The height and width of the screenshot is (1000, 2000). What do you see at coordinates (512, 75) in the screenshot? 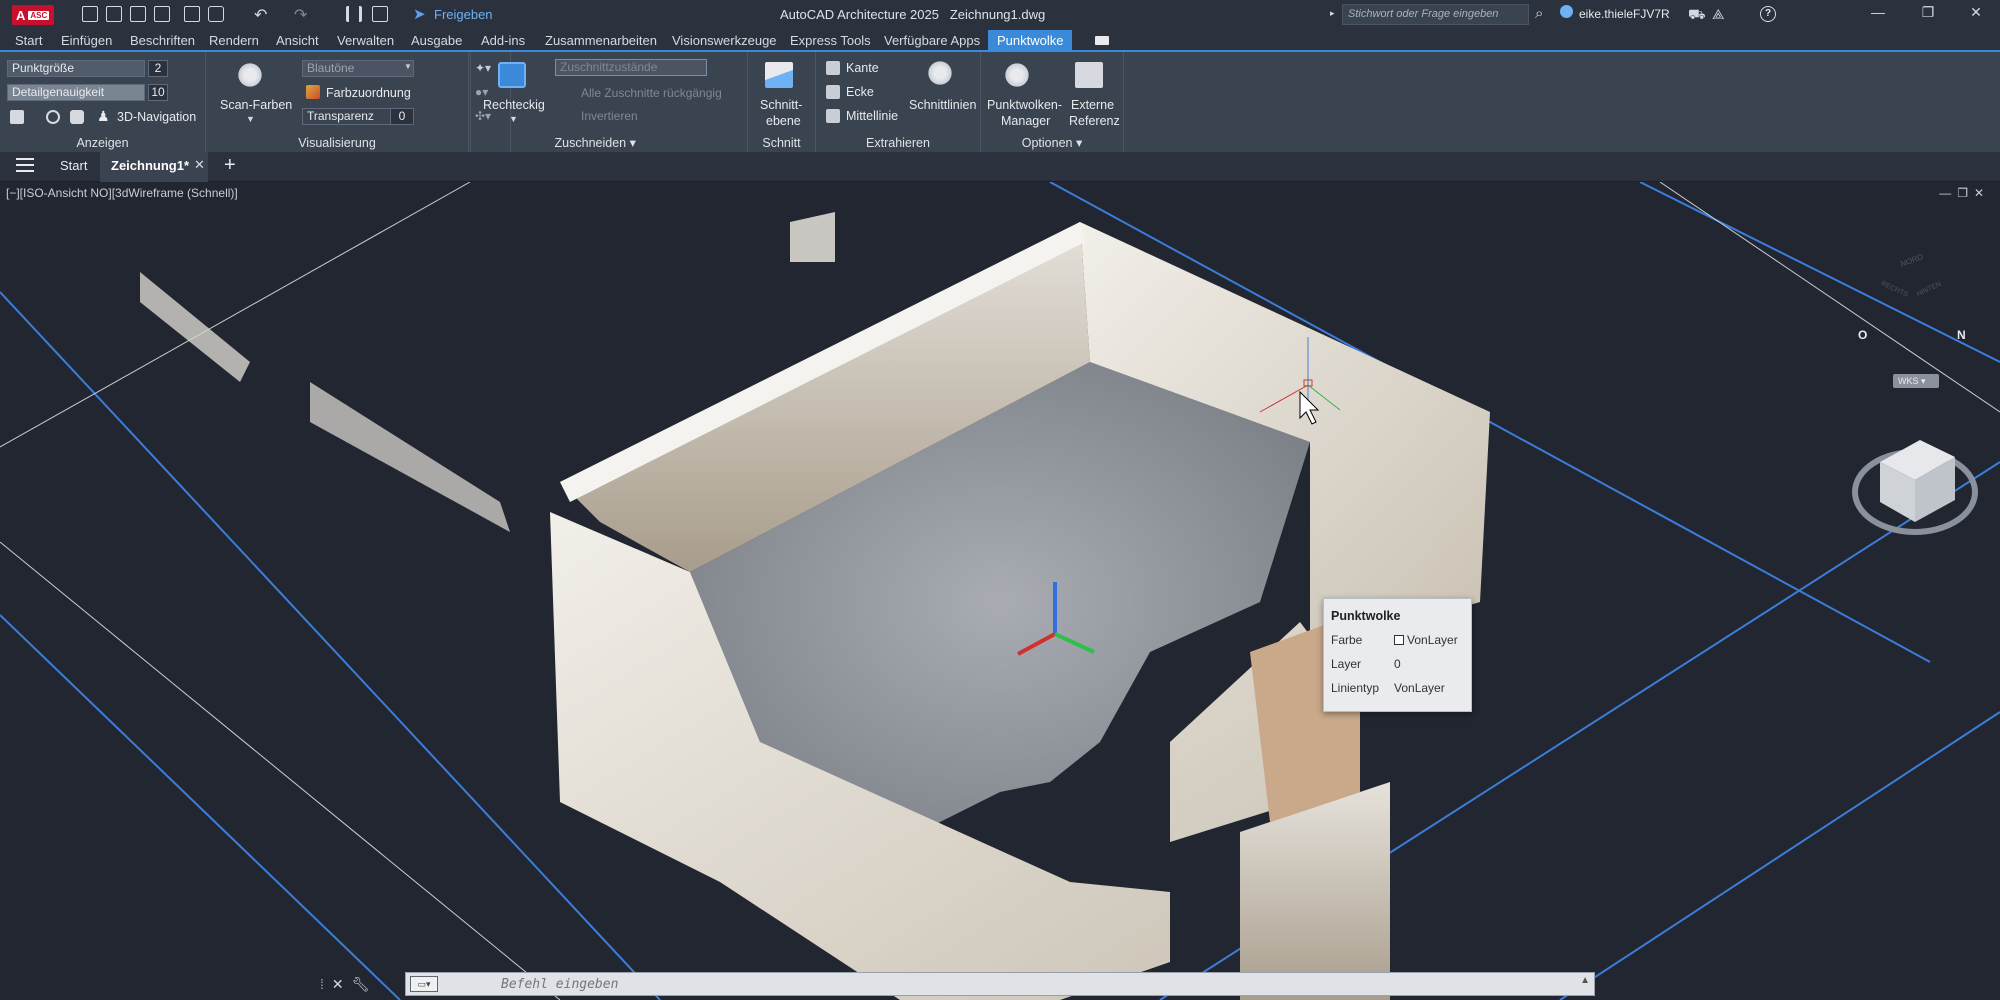
I see `crop-rectangle-icon` at bounding box center [512, 75].